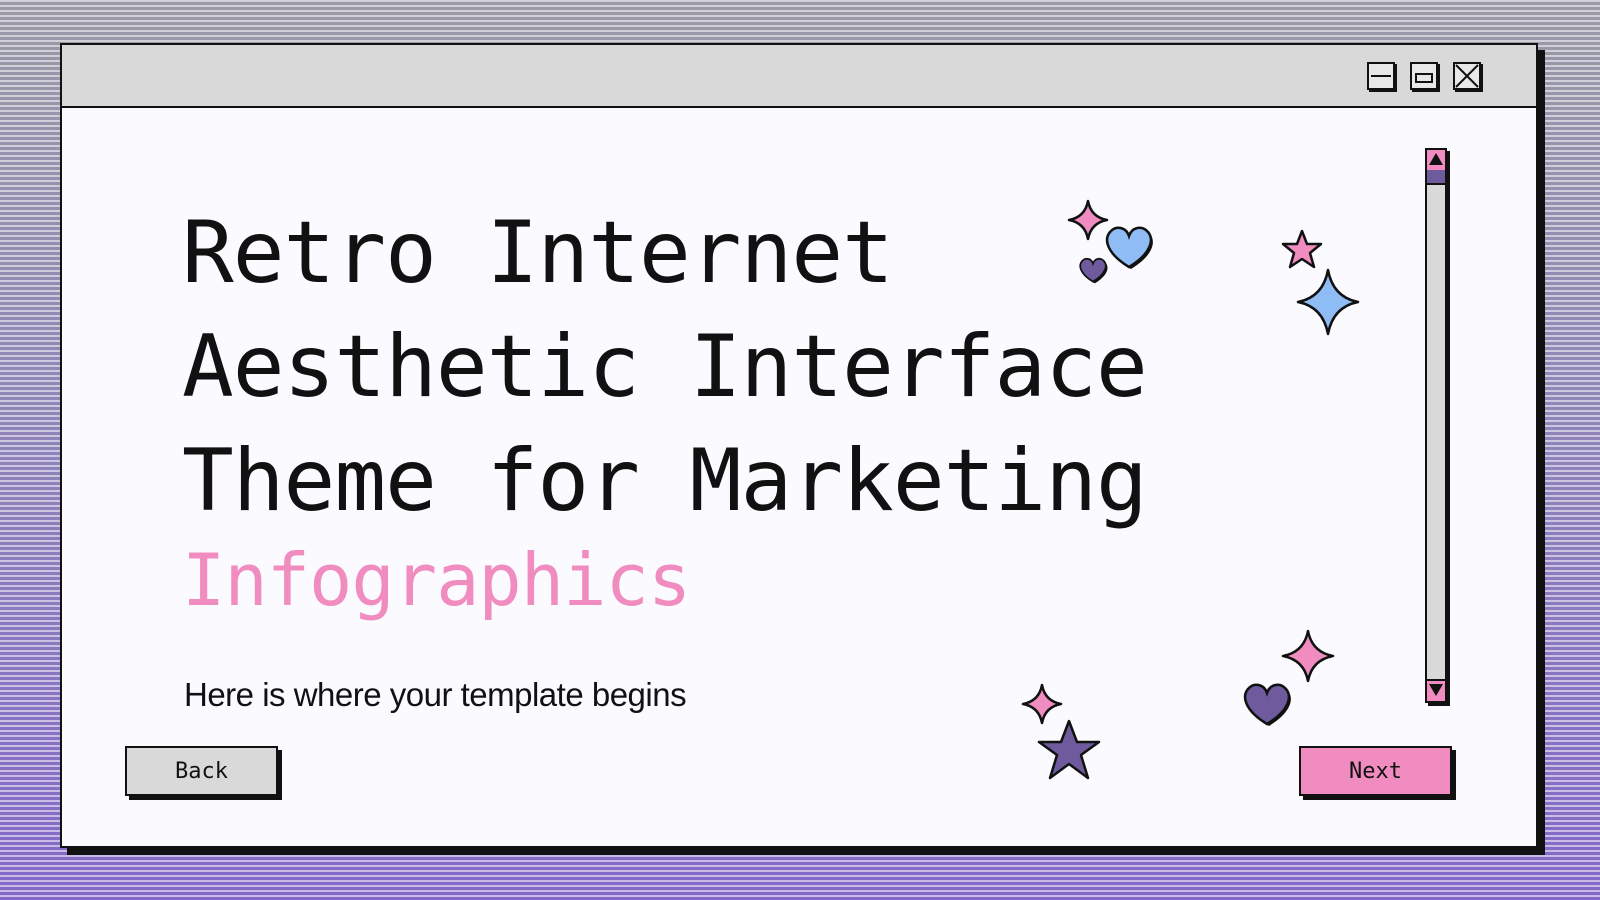  What do you see at coordinates (436, 580) in the screenshot?
I see `title-accent: Infographics` at bounding box center [436, 580].